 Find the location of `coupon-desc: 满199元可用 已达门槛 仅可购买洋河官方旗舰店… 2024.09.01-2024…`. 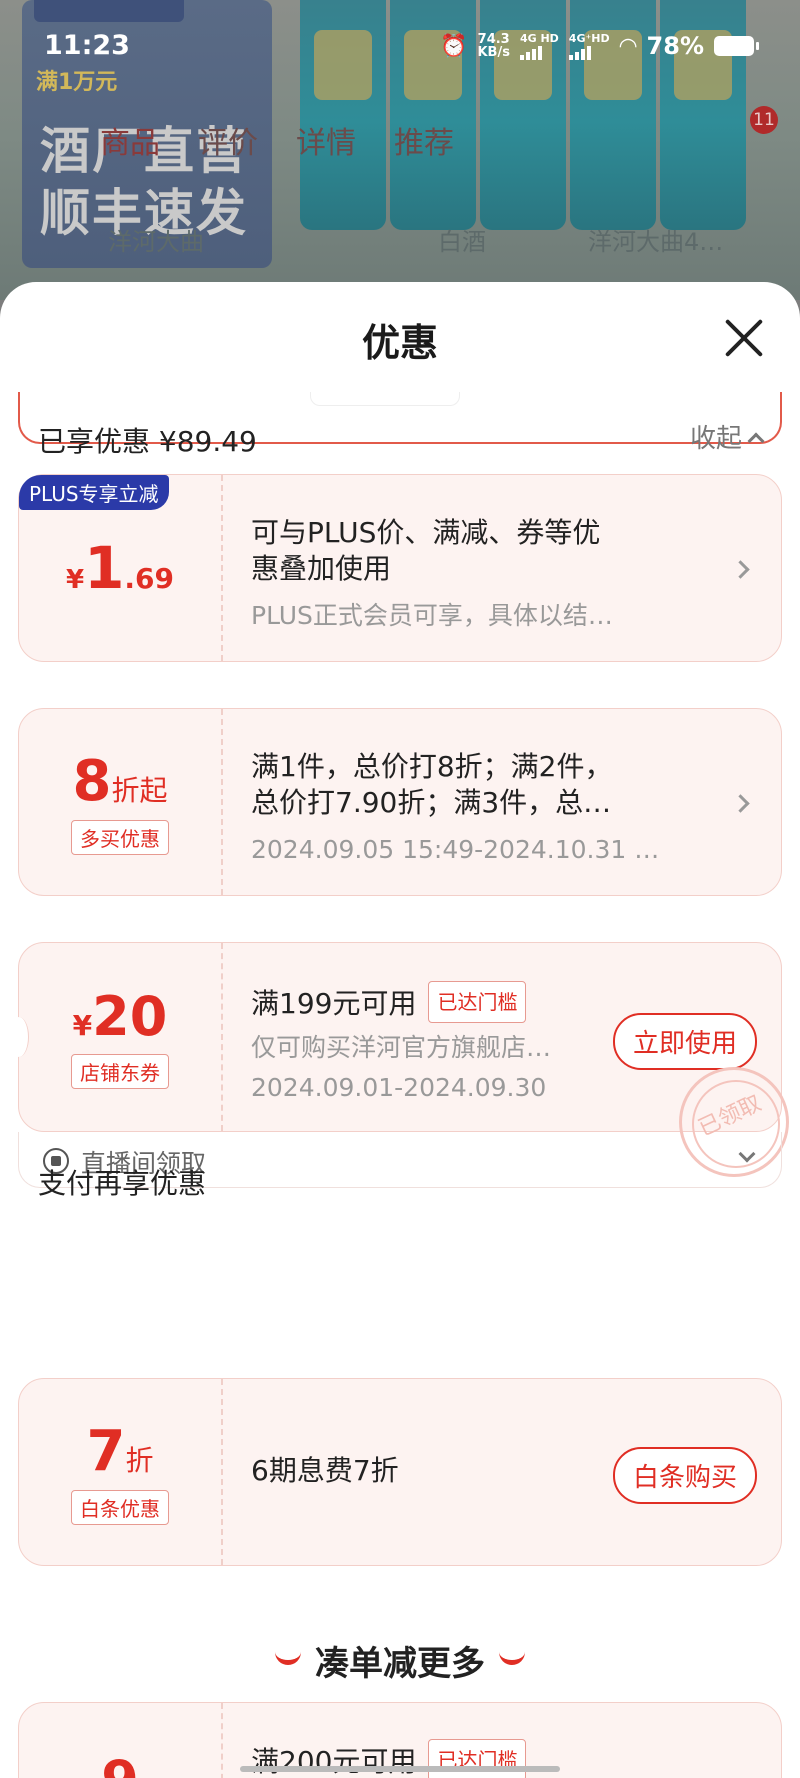

coupon-desc: 满199元可用 已达门槛 仅可购买洋河官方旗舰店… 2024.09.01-2024… is located at coordinates (436, 1043).